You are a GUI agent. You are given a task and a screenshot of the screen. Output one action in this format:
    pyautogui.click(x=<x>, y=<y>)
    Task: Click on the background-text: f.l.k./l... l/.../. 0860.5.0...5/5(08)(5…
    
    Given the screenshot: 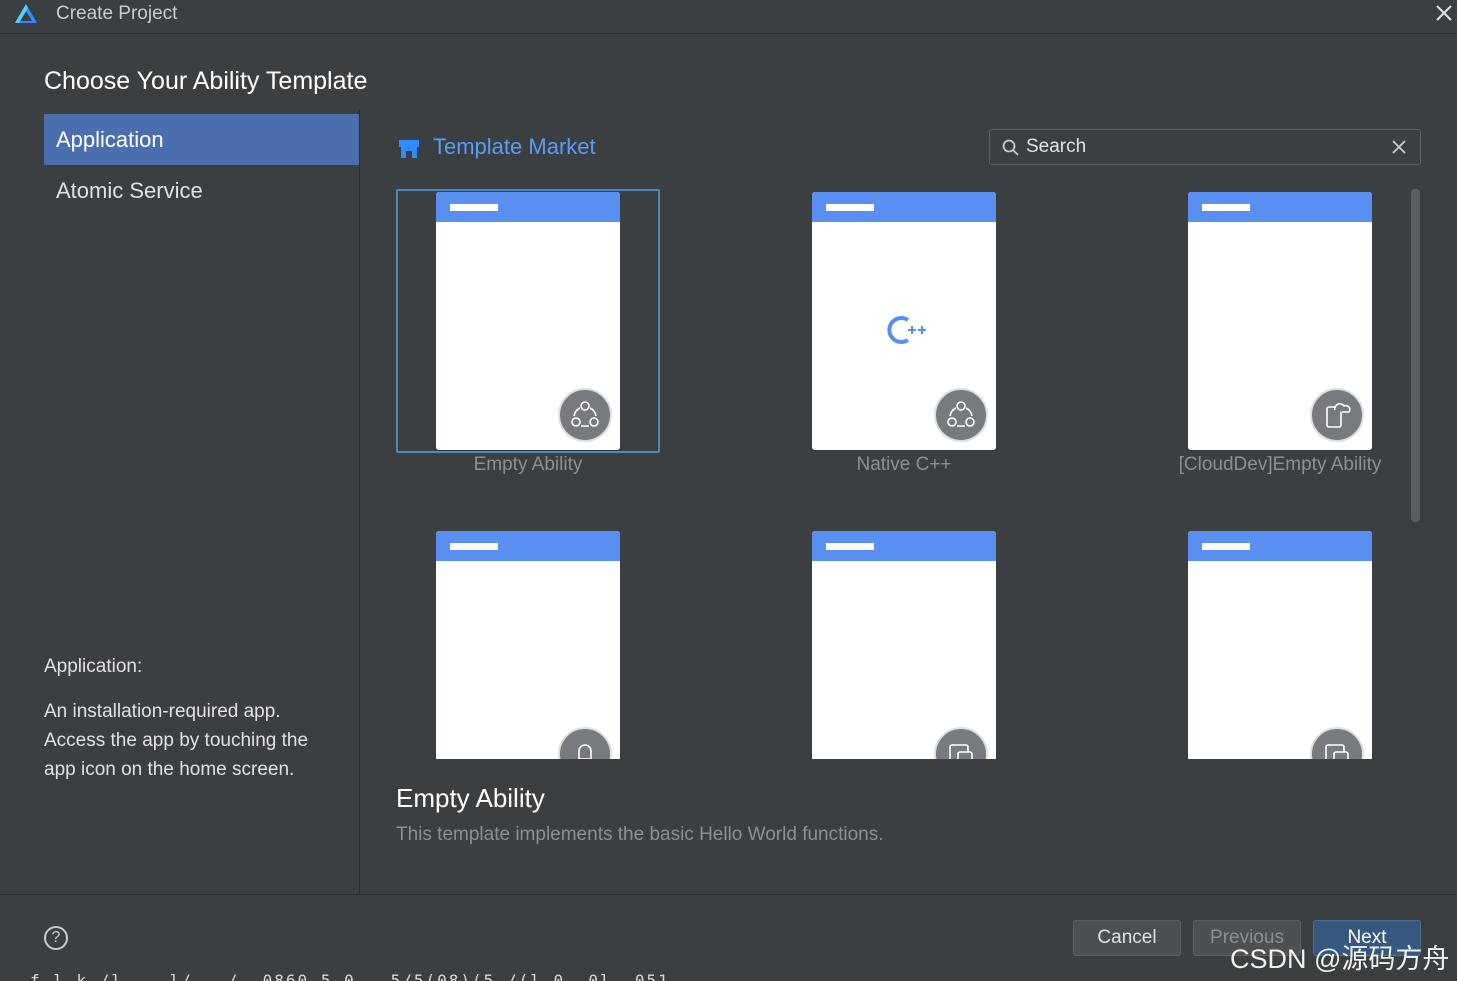 What is the action you would take?
    pyautogui.click(x=350, y=976)
    